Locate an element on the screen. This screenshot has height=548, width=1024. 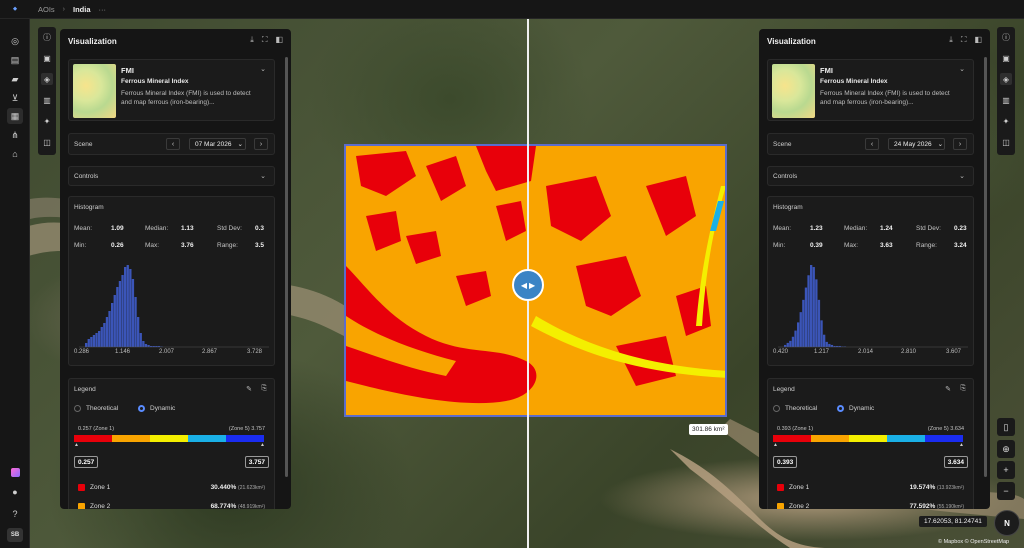
chevron-right-icon: › is located at coordinates (64, 9).